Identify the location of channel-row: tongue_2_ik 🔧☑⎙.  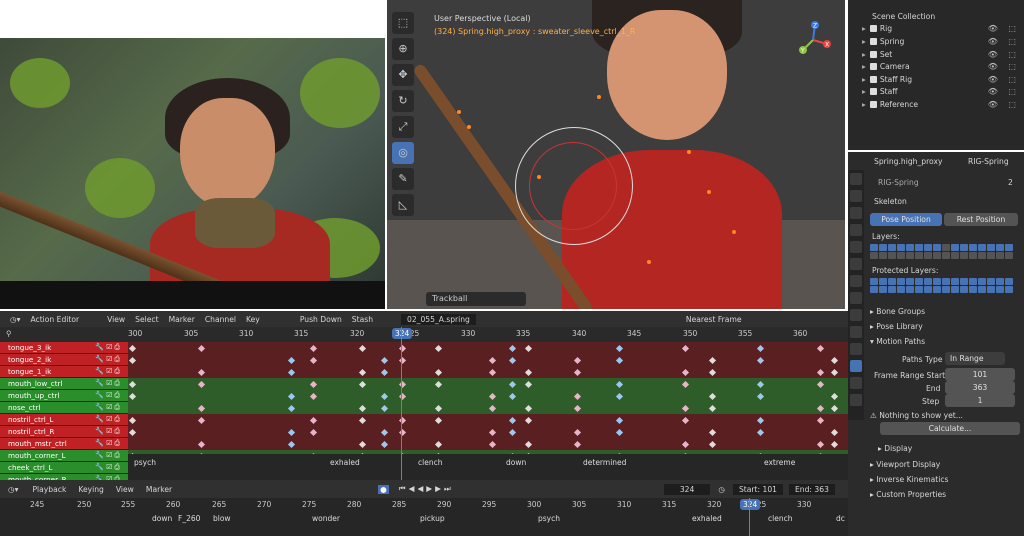
(64, 360).